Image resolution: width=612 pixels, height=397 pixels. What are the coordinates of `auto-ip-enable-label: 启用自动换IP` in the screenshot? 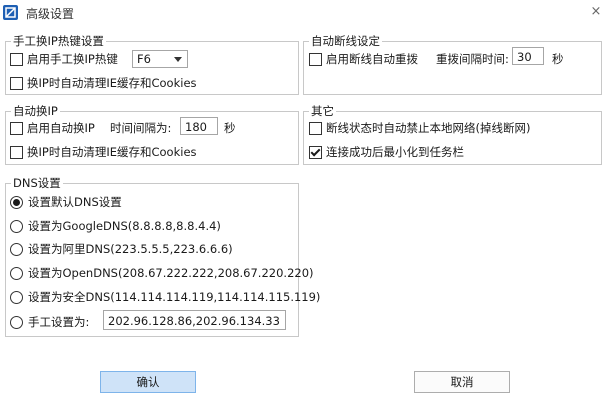 It's located at (61, 128).